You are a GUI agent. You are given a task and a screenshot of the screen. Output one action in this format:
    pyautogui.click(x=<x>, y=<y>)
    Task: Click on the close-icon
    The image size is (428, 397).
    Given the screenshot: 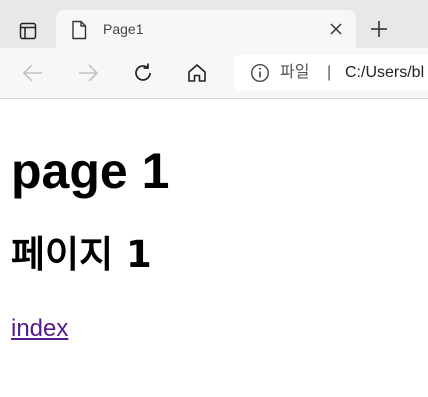 What is the action you would take?
    pyautogui.click(x=336, y=29)
    